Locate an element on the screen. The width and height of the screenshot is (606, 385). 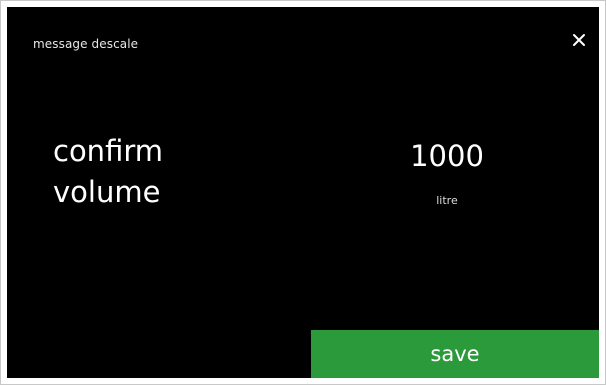
close-button is located at coordinates (579, 40).